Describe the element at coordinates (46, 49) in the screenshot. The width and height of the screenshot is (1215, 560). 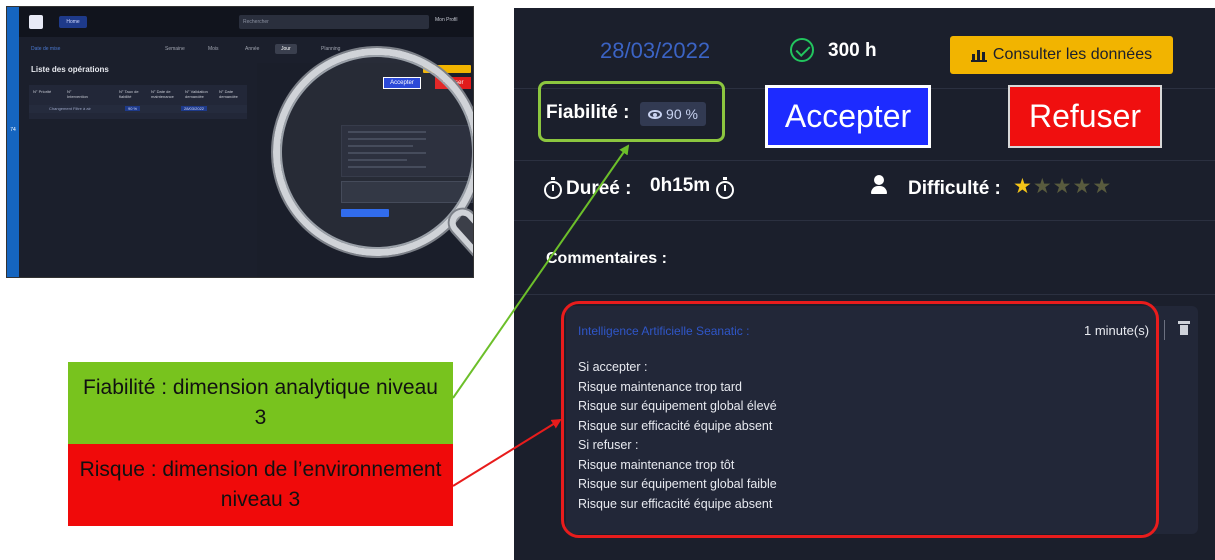
I see `thumb-date: Date de mise` at that location.